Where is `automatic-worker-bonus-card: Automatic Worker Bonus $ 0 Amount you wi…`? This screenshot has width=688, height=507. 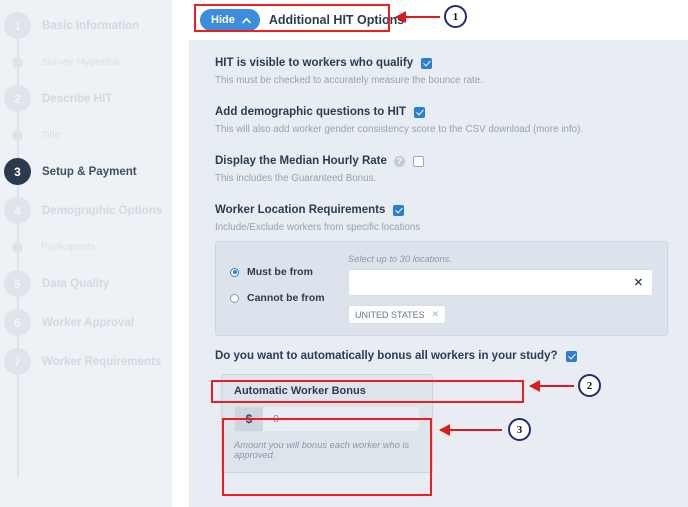
automatic-worker-bonus-card: Automatic Worker Bonus $ 0 Amount you wi… is located at coordinates (327, 423).